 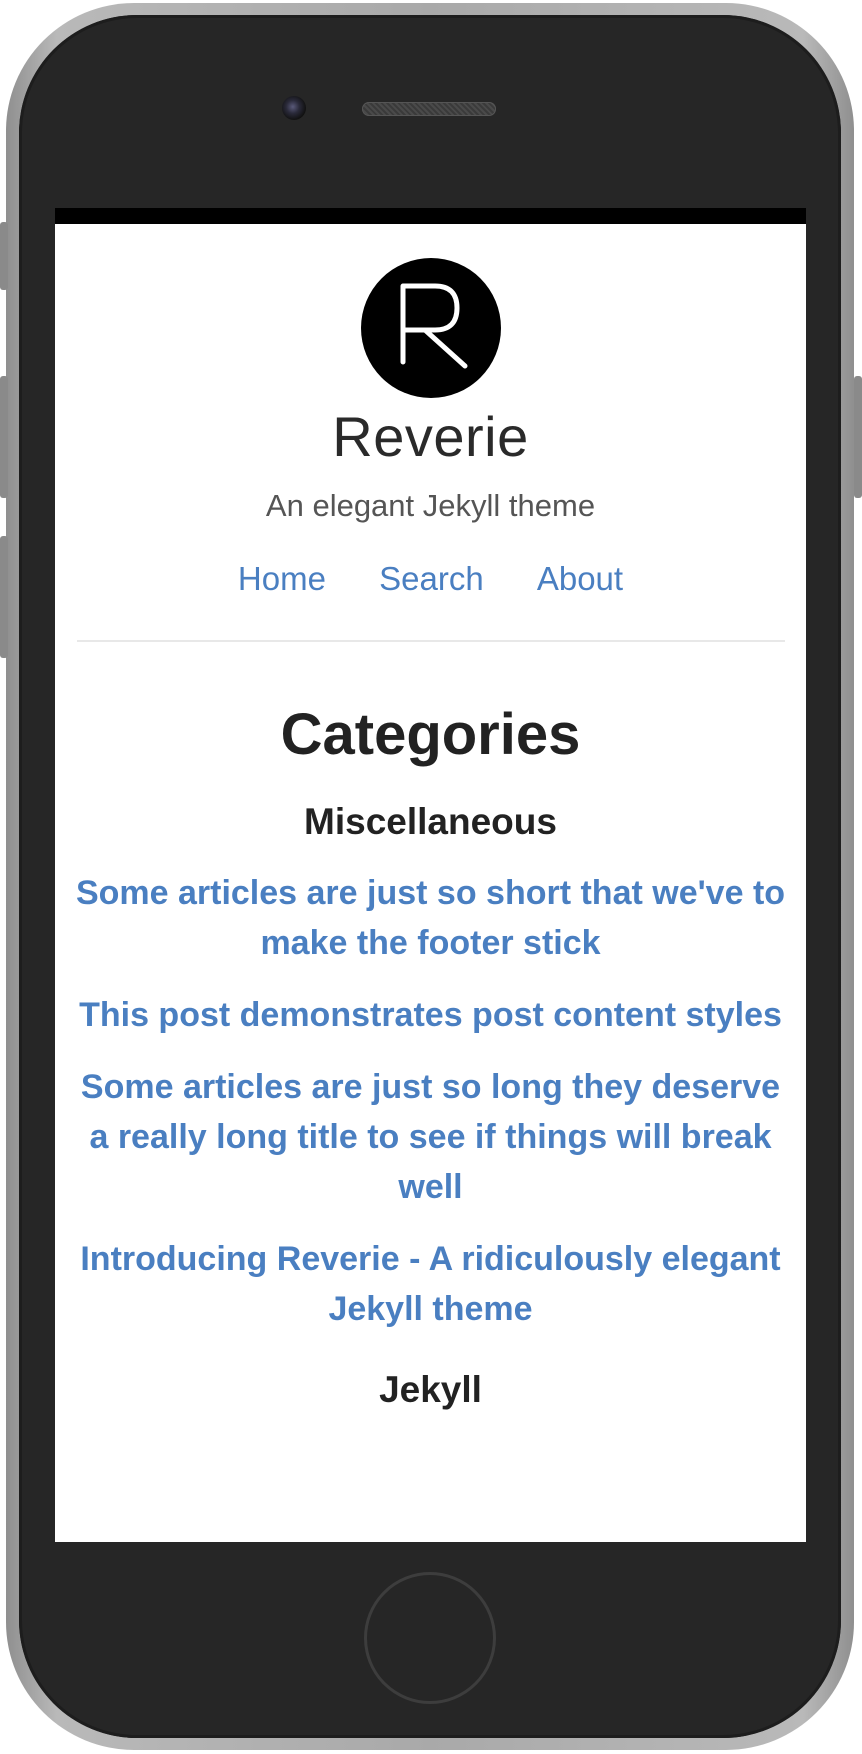 What do you see at coordinates (580, 578) in the screenshot?
I see `nav-about-link: About` at bounding box center [580, 578].